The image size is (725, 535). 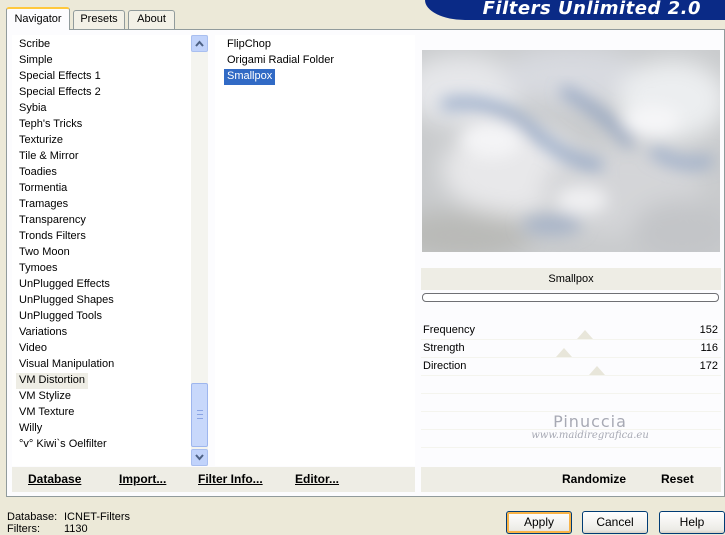 I want to click on scroll-up-button, so click(x=199, y=43).